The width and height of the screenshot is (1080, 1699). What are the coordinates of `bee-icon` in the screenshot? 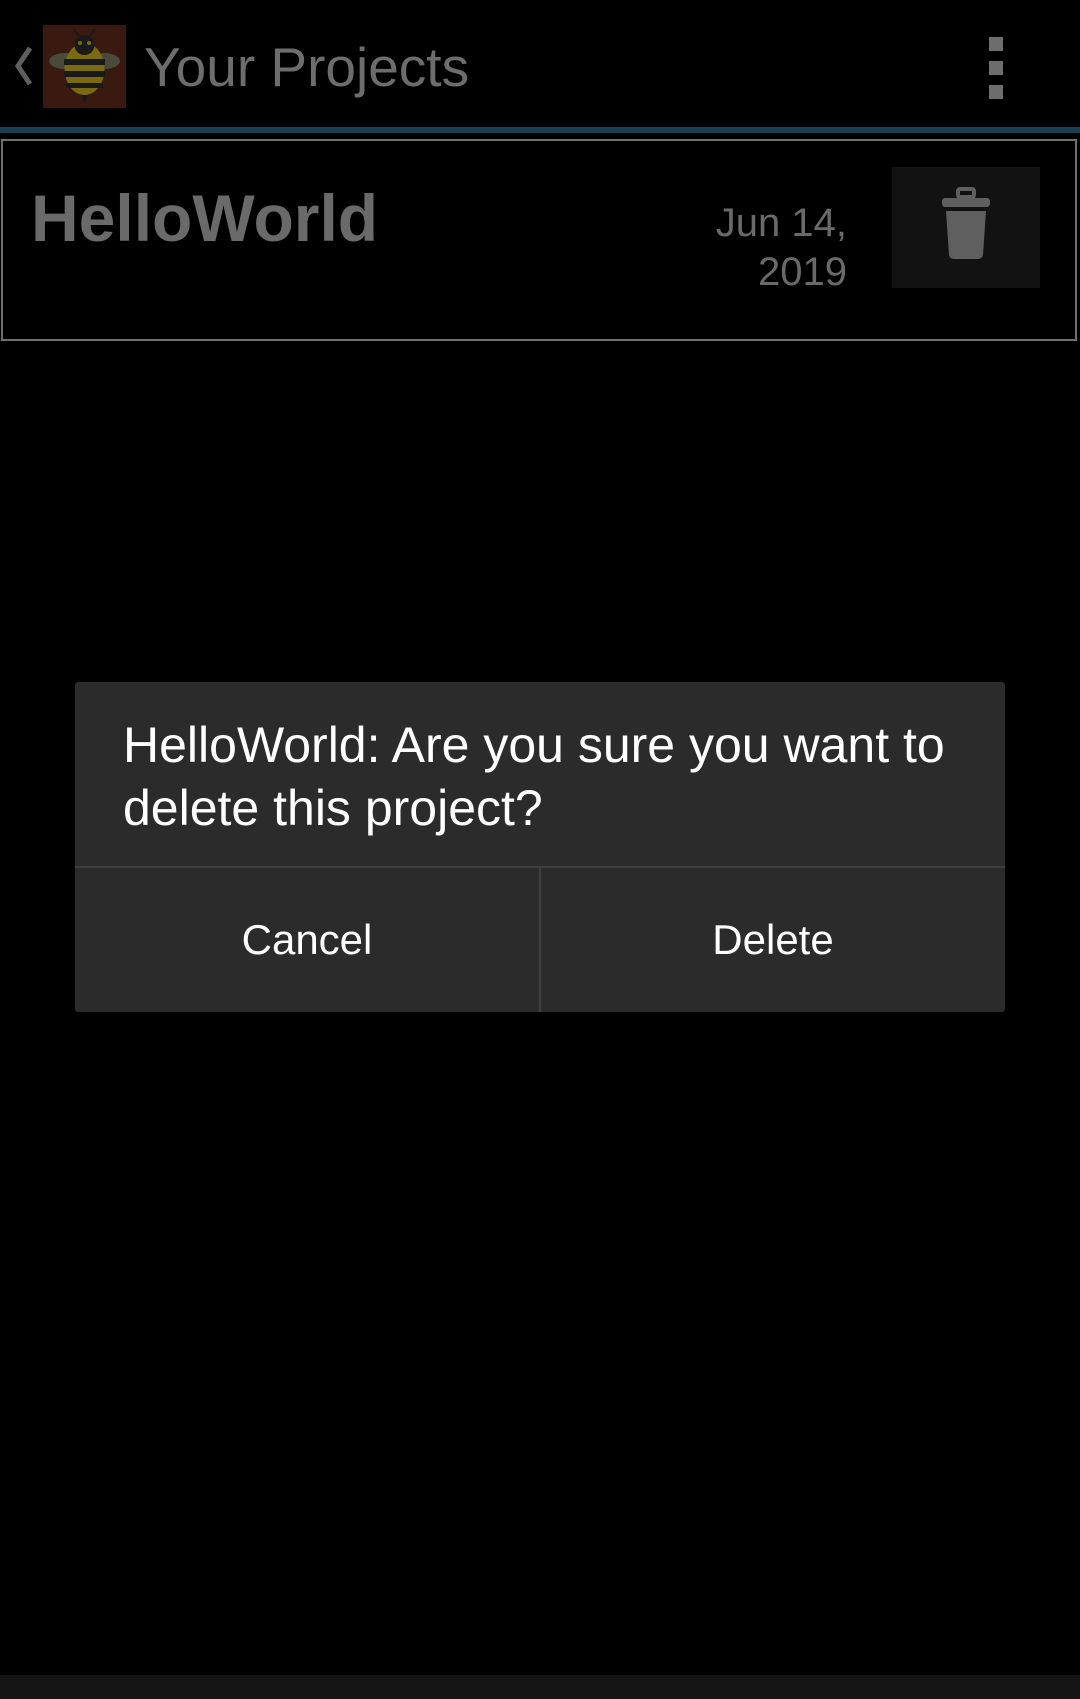 It's located at (84, 66).